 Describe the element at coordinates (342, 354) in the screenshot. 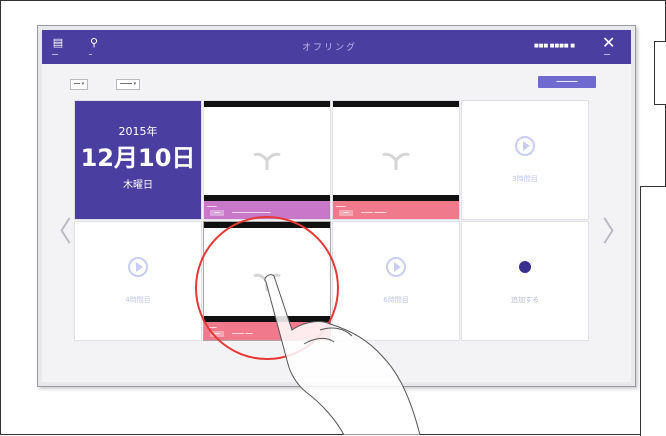

I see `hand-icon` at that location.